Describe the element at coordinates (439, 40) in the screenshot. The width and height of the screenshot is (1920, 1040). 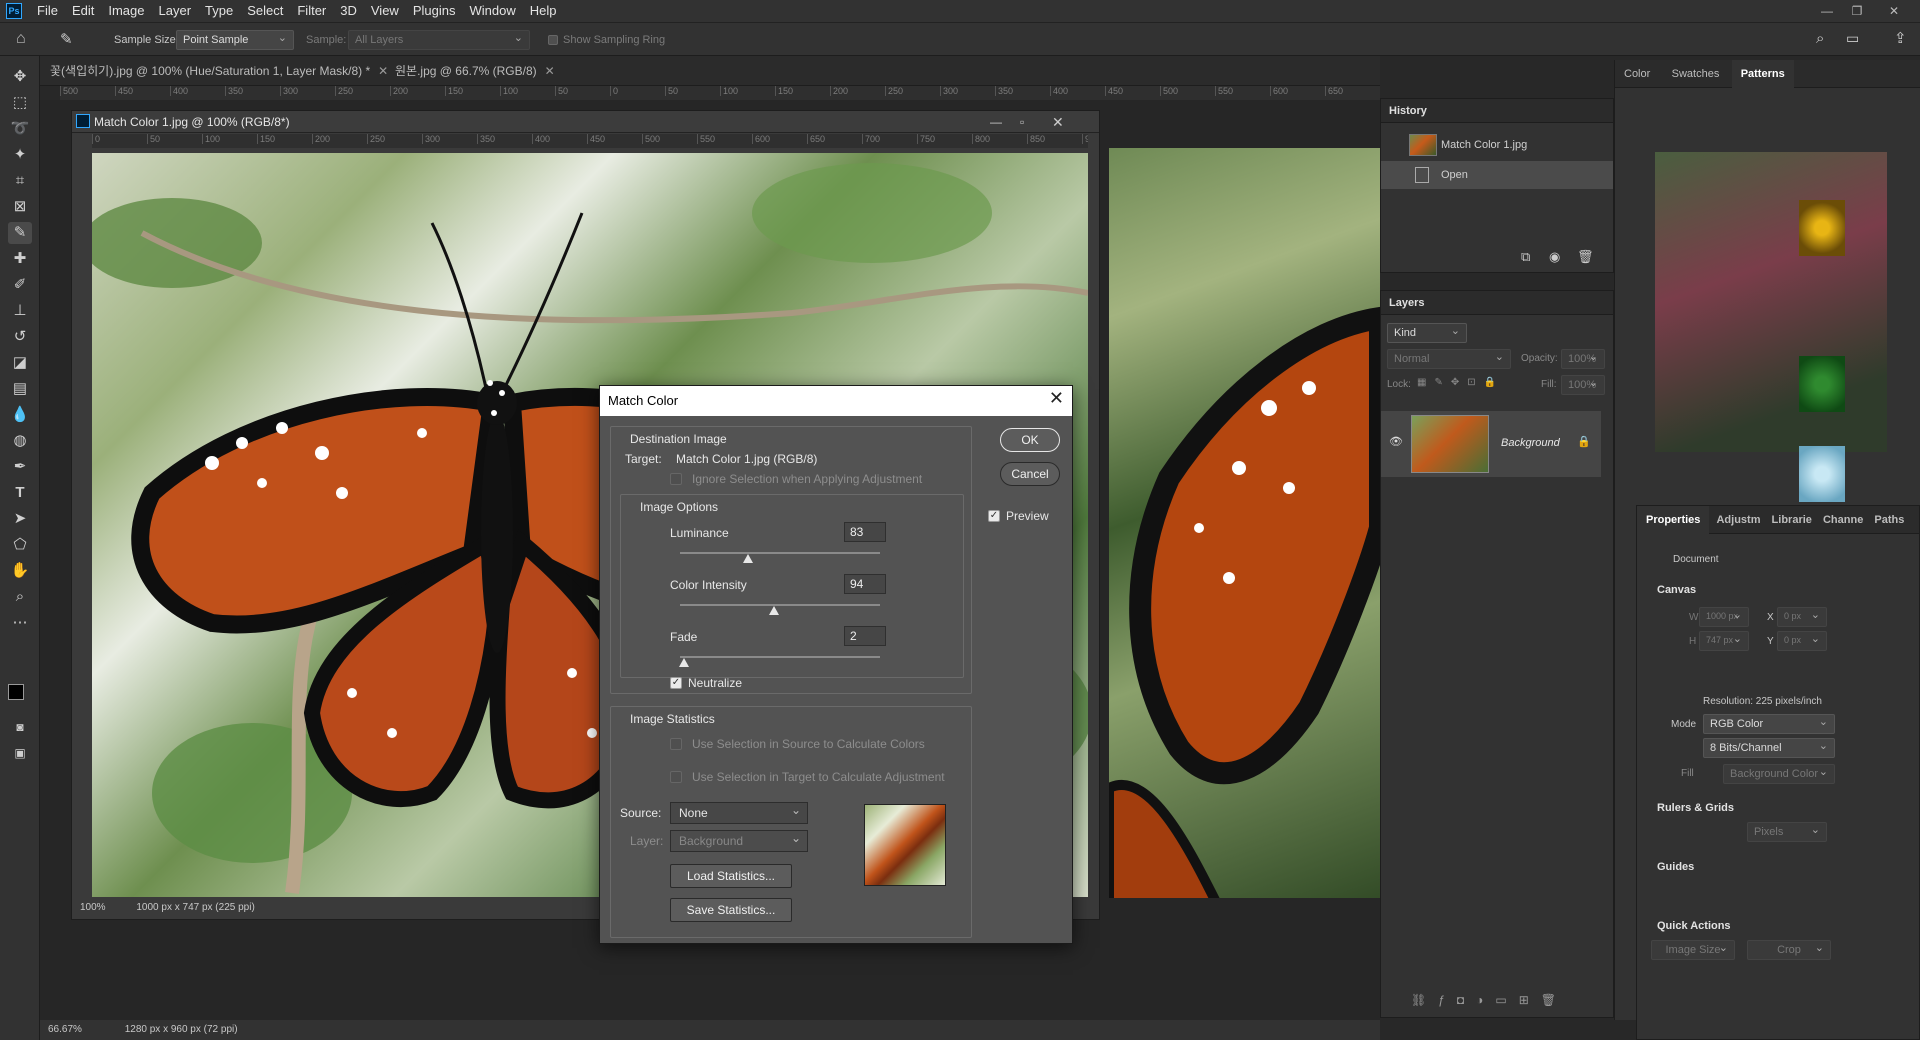
I see `sample-select: All Layers` at that location.